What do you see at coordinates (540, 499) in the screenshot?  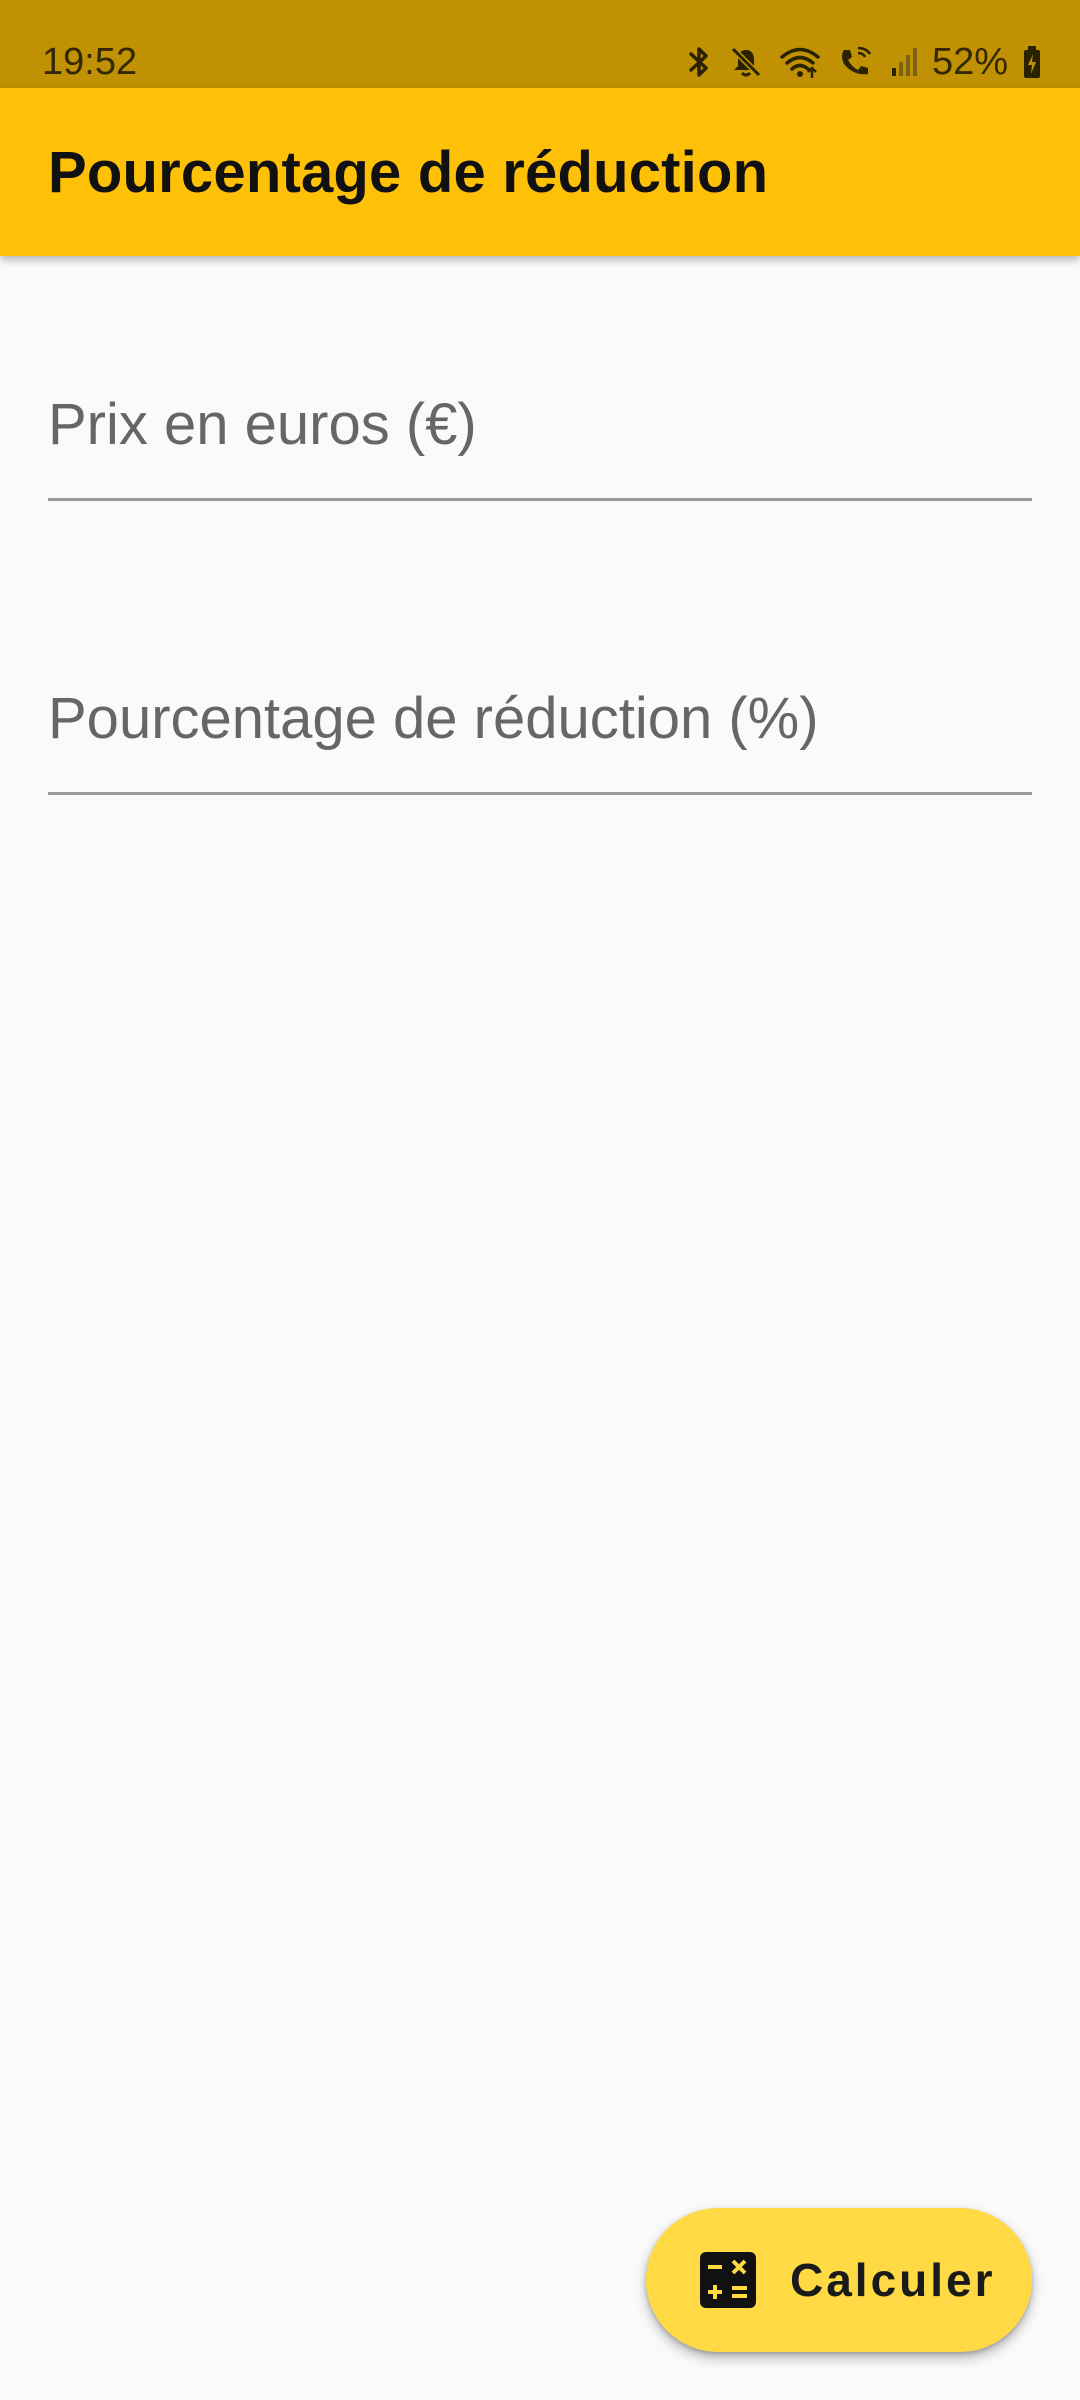 I see `price-field-underline` at bounding box center [540, 499].